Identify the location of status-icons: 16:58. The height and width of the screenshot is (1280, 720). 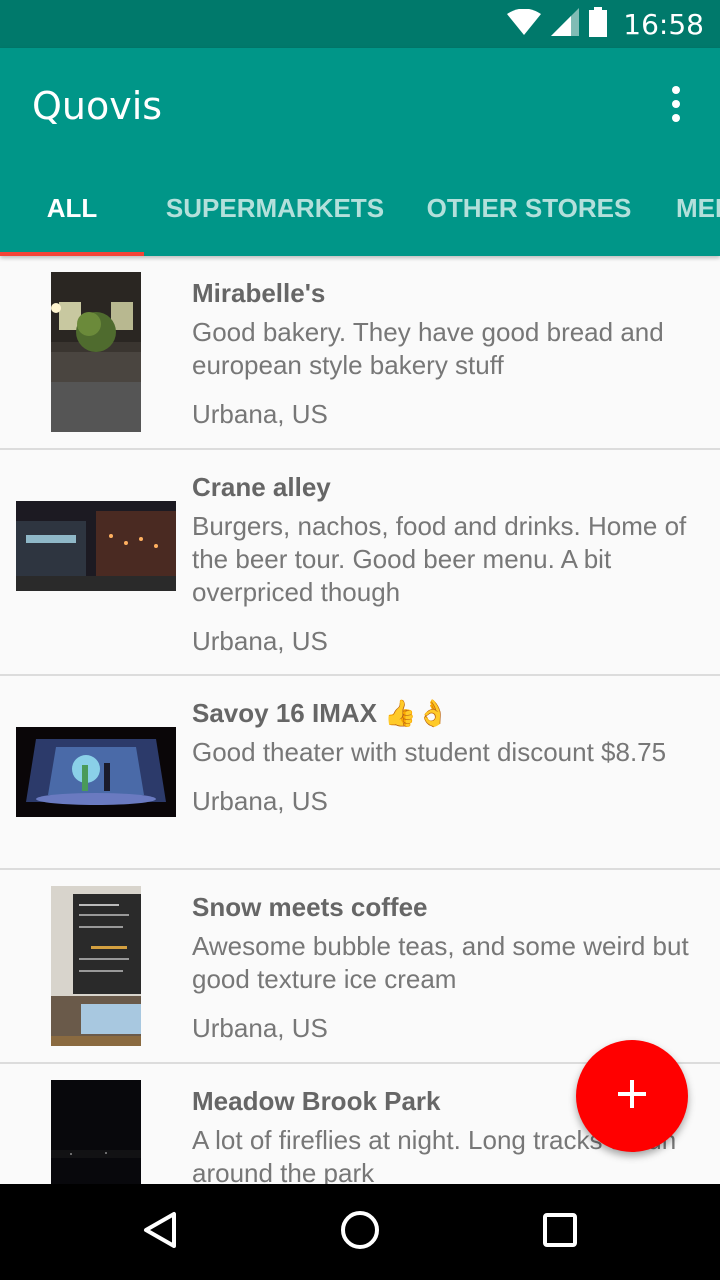
(605, 24).